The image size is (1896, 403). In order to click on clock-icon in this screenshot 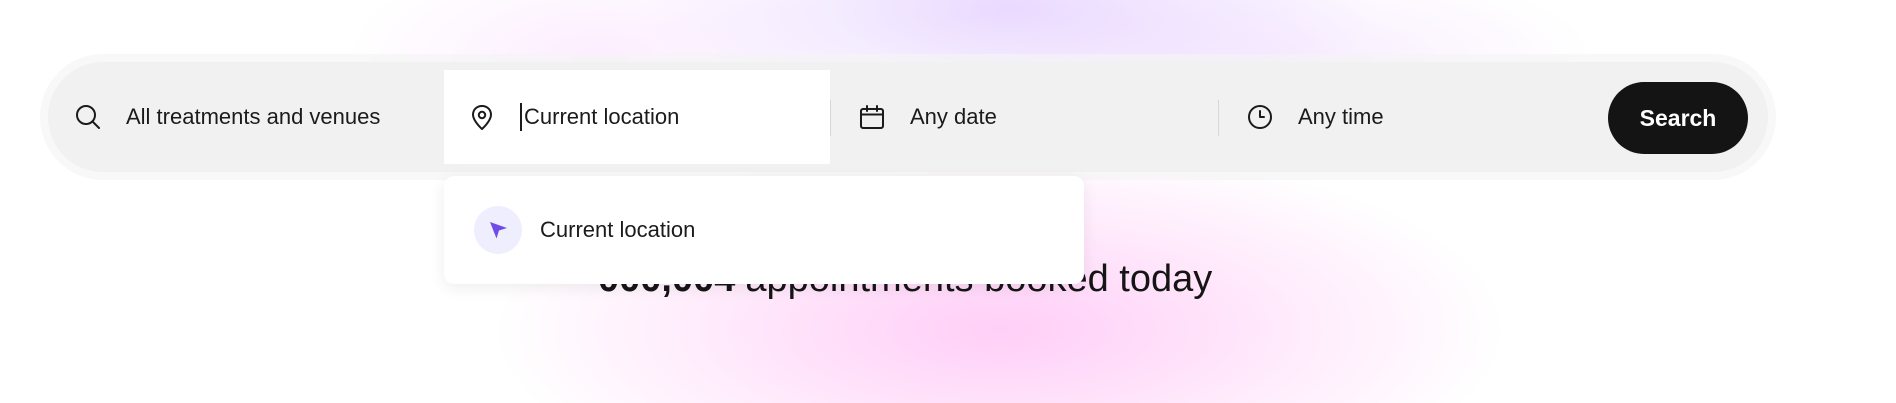, I will do `click(1260, 117)`.